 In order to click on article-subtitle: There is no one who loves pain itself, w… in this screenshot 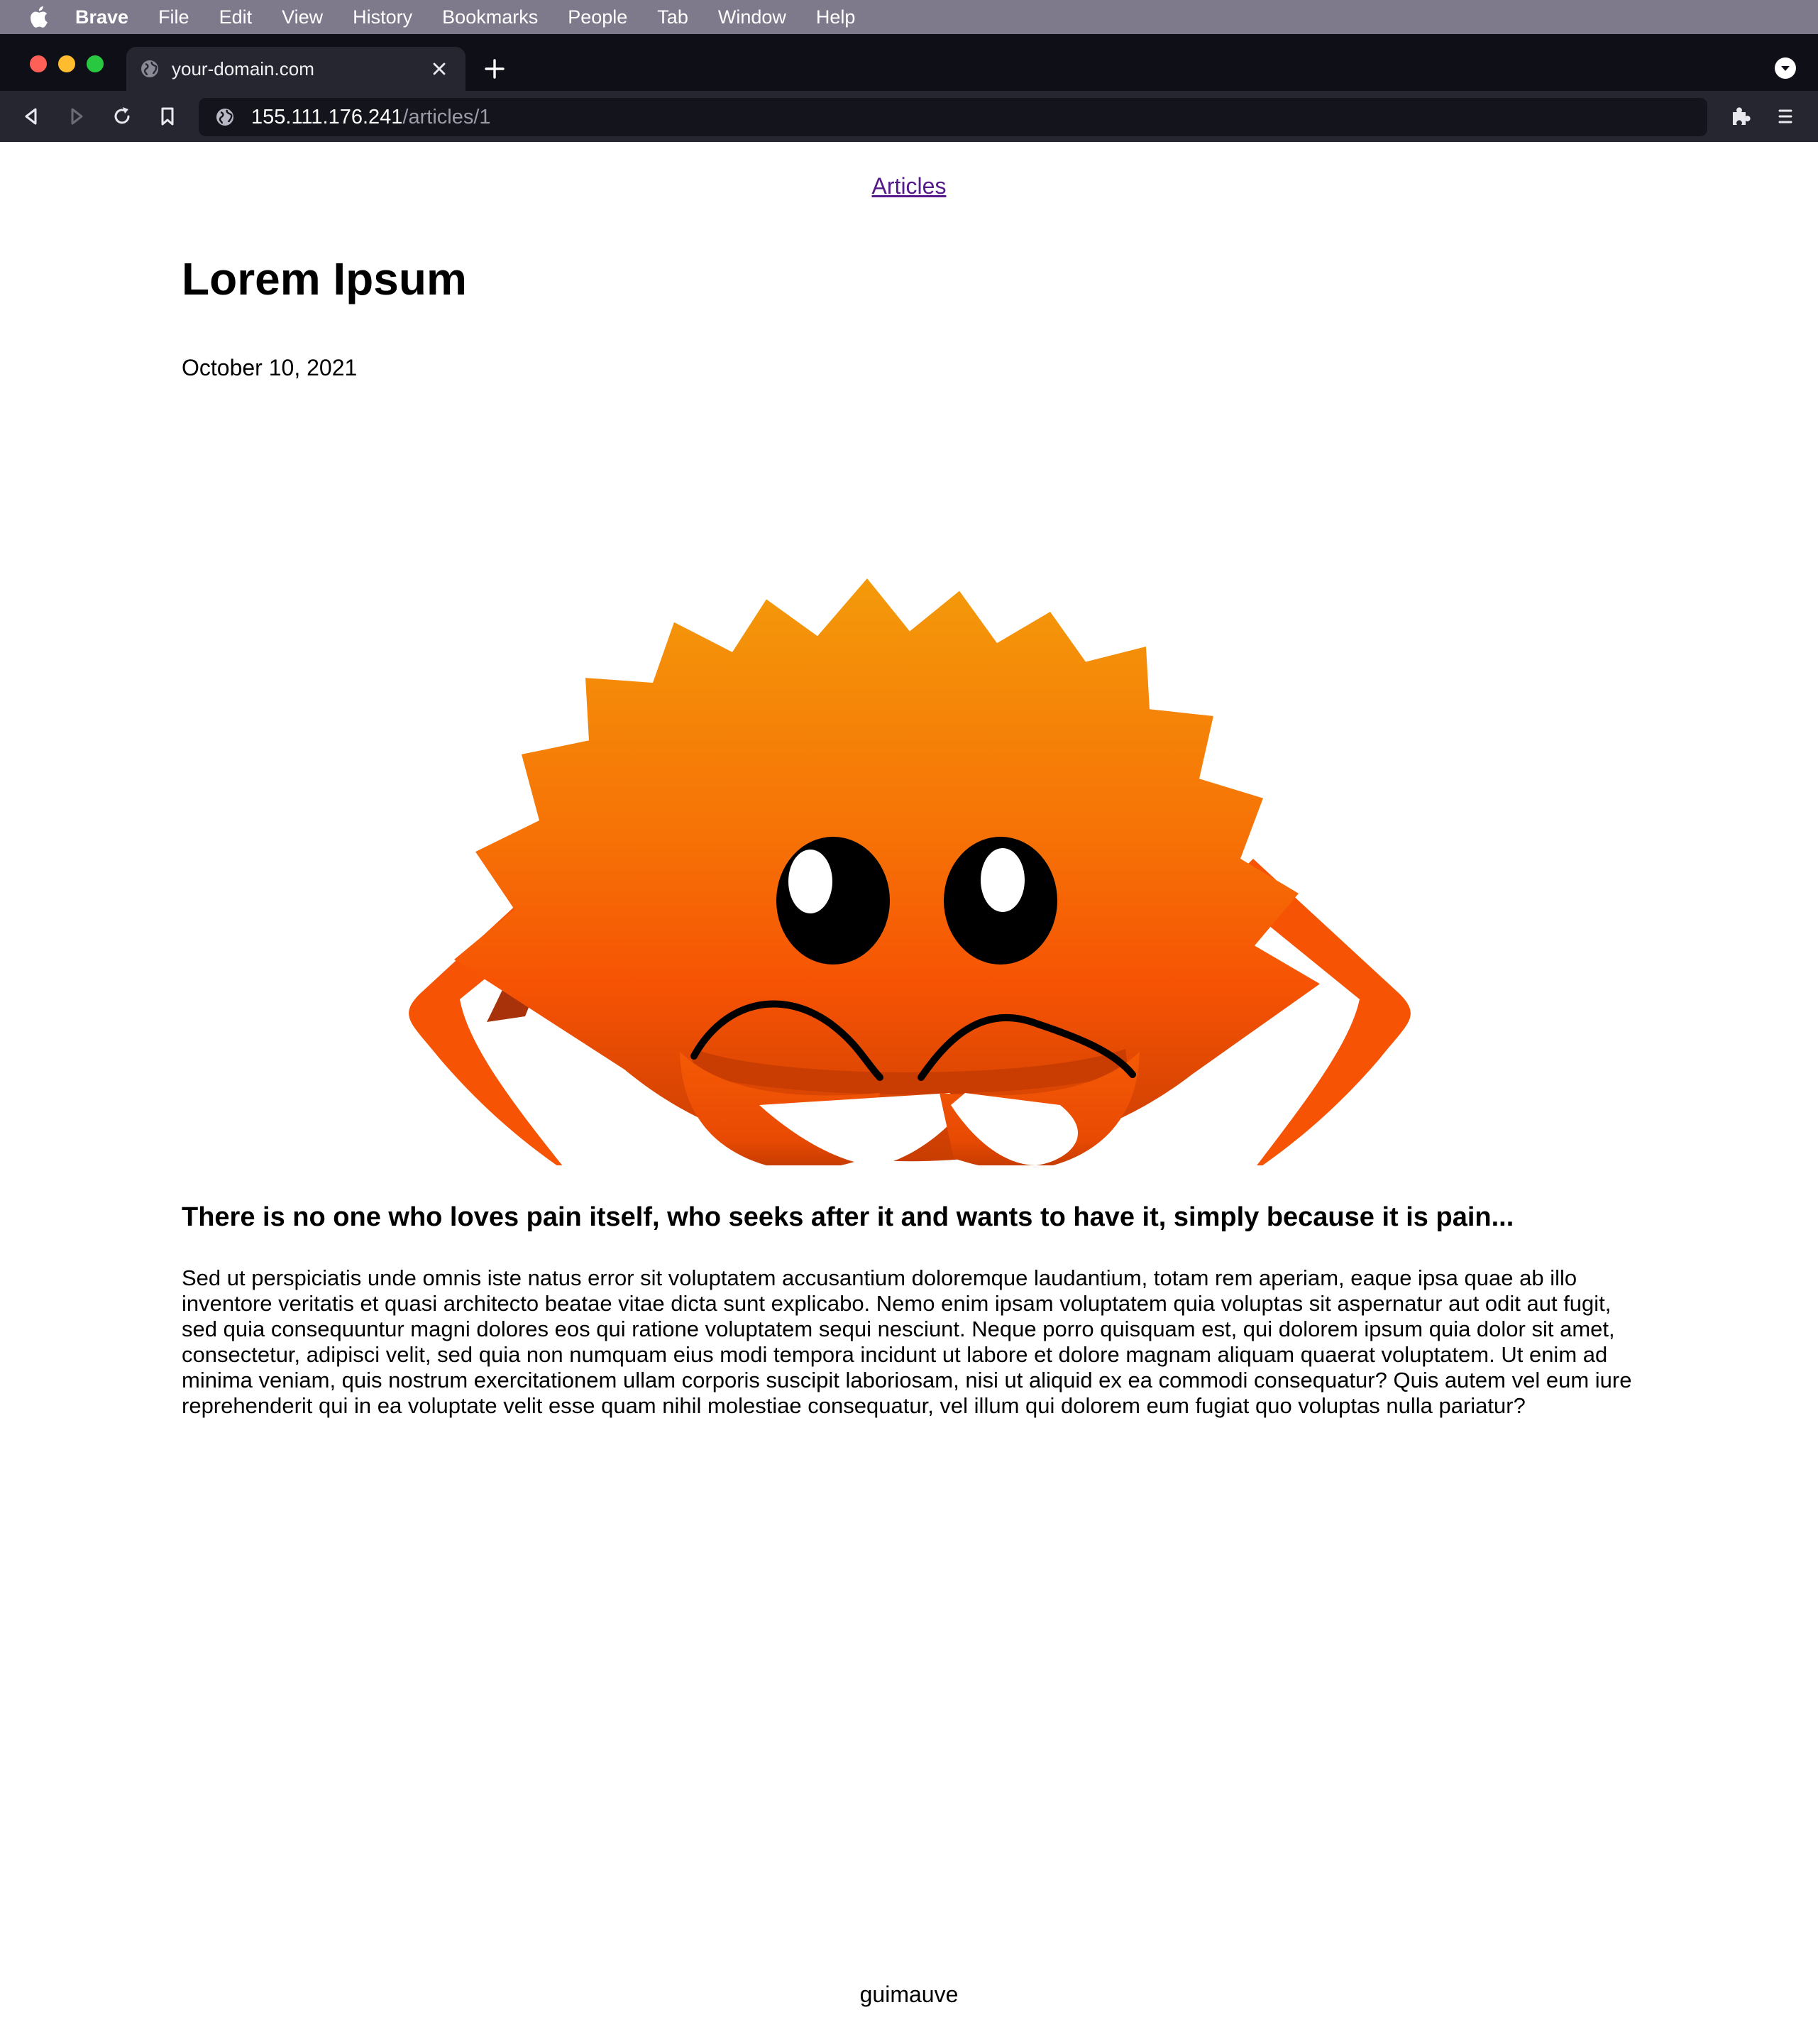, I will do `click(848, 1217)`.